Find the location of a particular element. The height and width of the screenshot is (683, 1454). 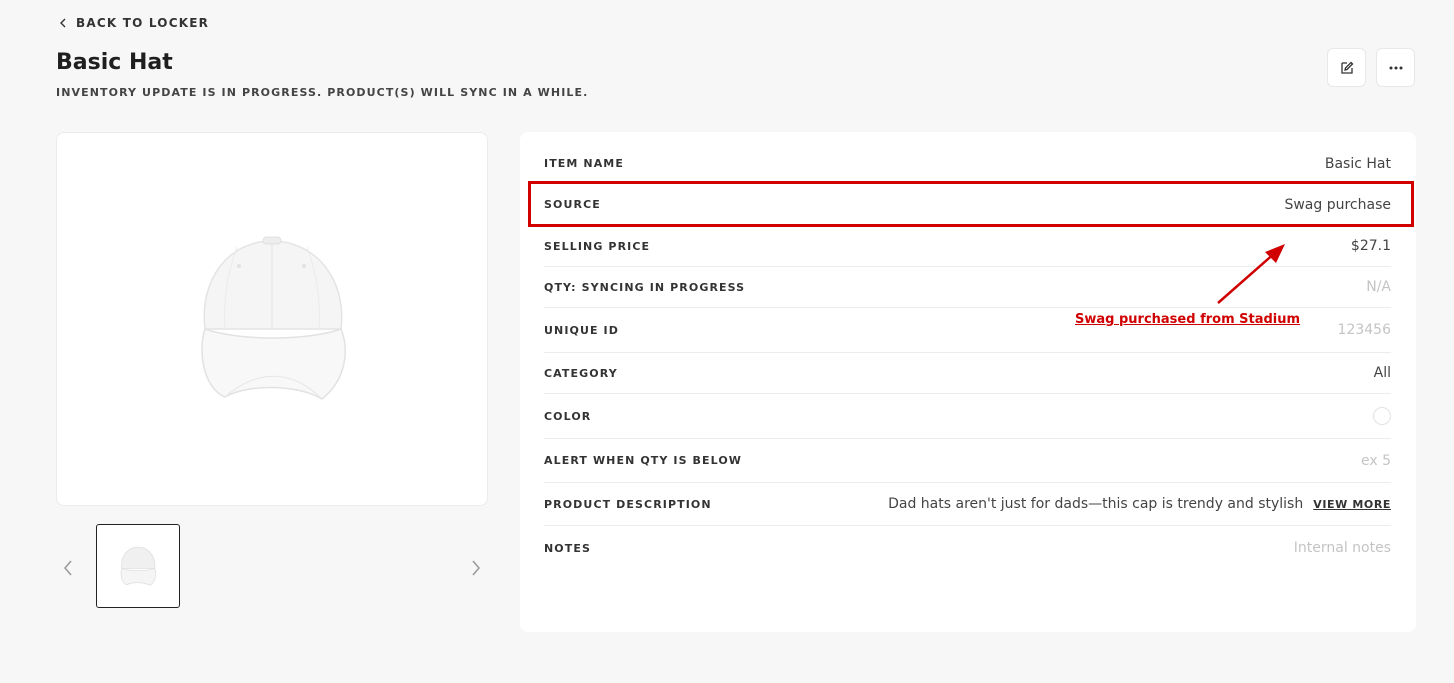

back-link-label: BACK TO LOCKER is located at coordinates (143, 23).